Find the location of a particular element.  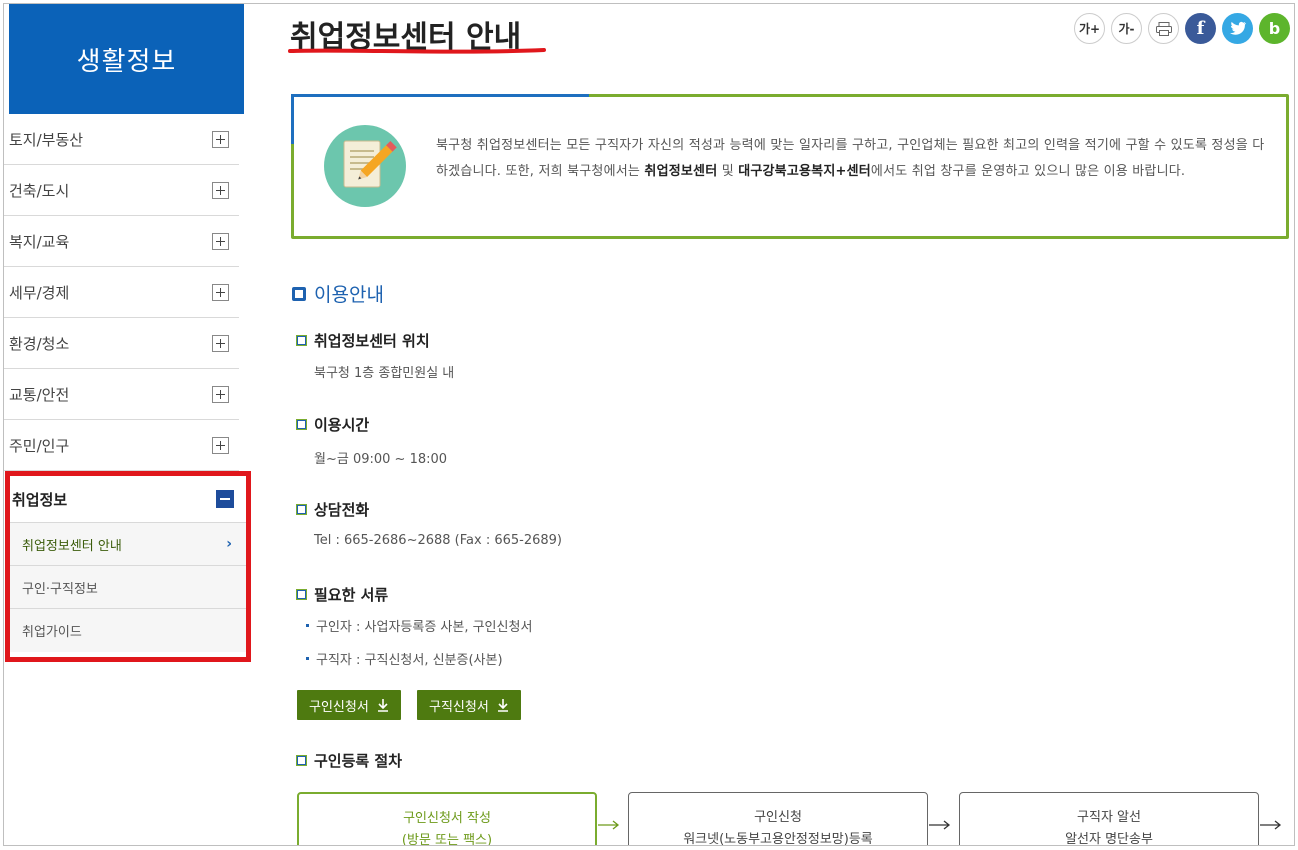

sidebar-item-label: 취업정보 is located at coordinates (40, 499).